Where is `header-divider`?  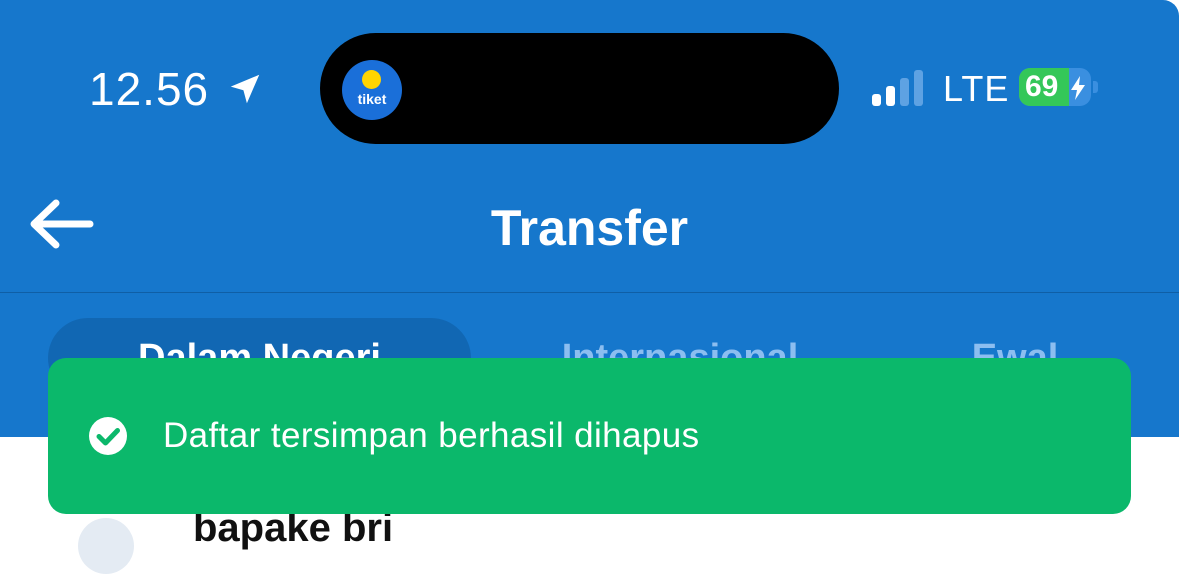 header-divider is located at coordinates (589, 292).